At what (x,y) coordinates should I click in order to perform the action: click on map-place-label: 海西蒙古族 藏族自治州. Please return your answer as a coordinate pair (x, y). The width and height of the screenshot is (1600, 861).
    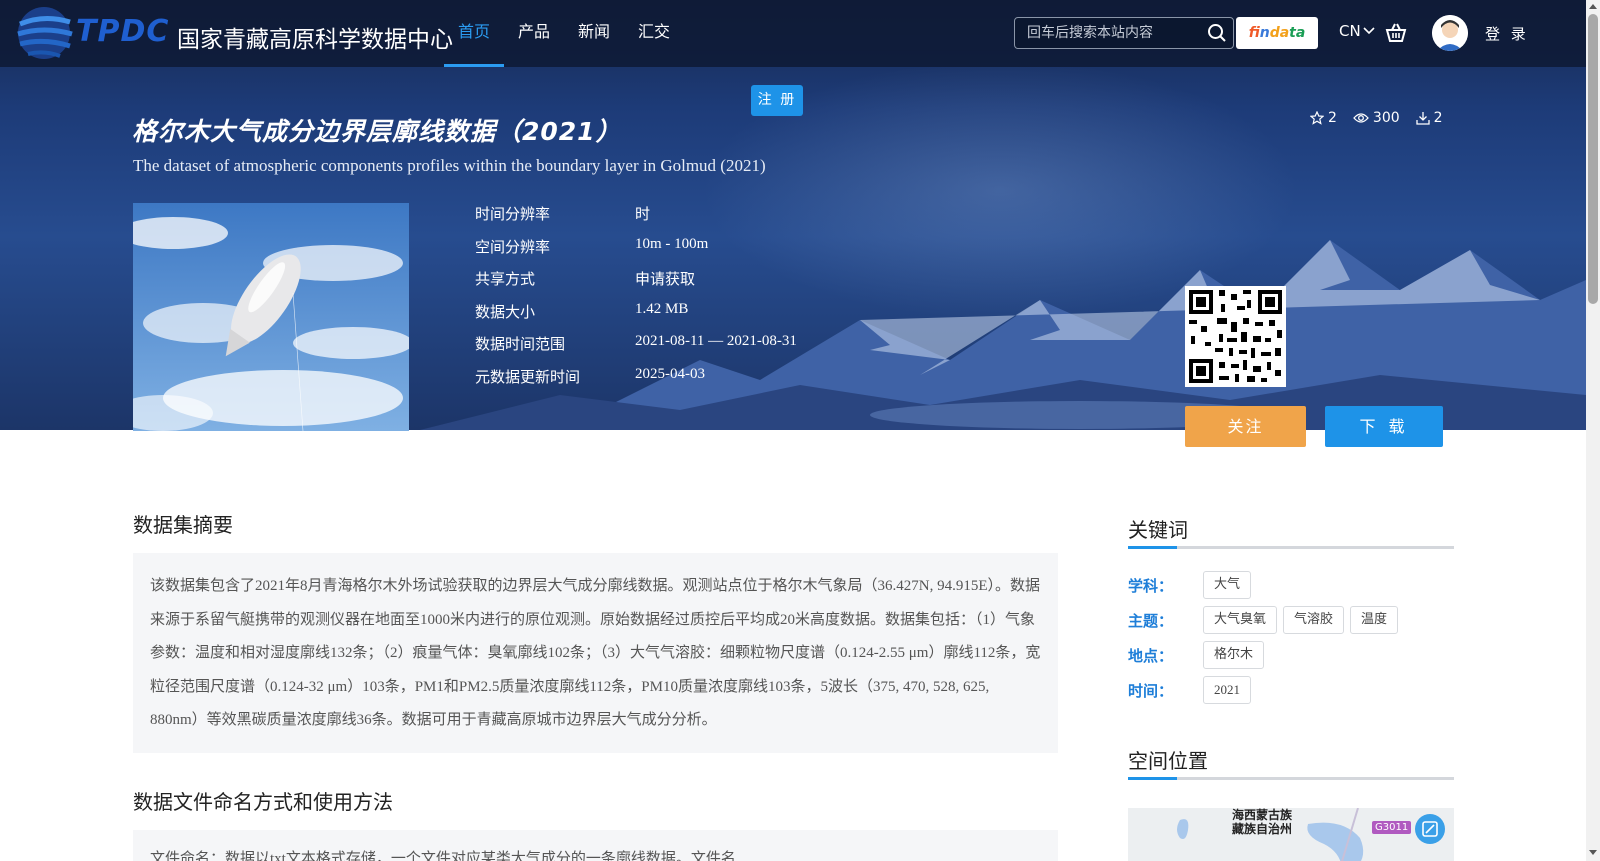
    Looking at the image, I should click on (1262, 822).